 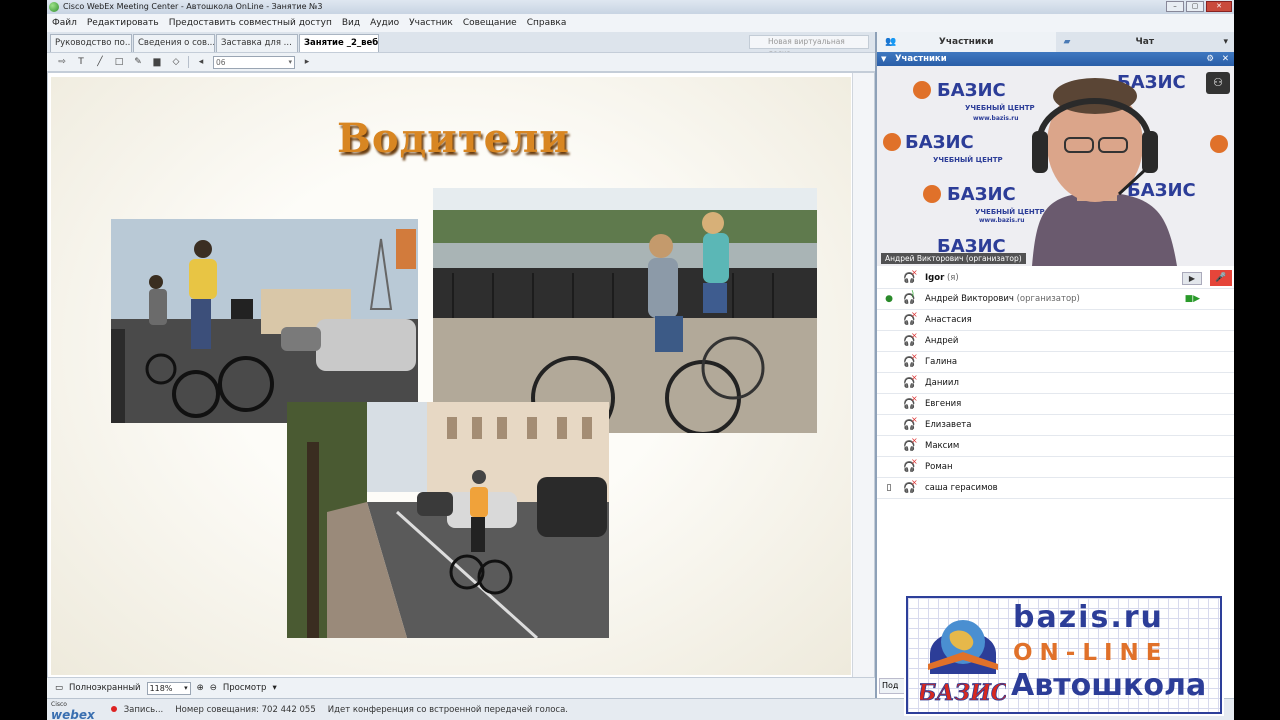 What do you see at coordinates (1055, 59) in the screenshot?
I see `participants-section-header: ▼ Участники ⚙ ✕` at bounding box center [1055, 59].